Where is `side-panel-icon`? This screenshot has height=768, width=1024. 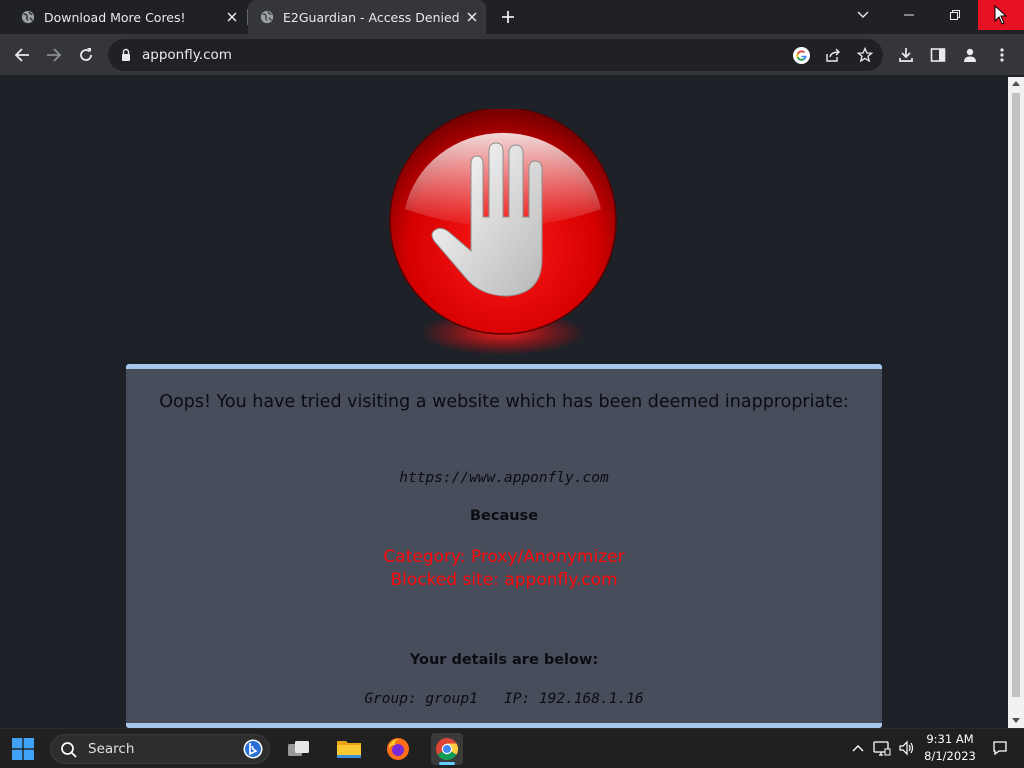
side-panel-icon is located at coordinates (938, 55).